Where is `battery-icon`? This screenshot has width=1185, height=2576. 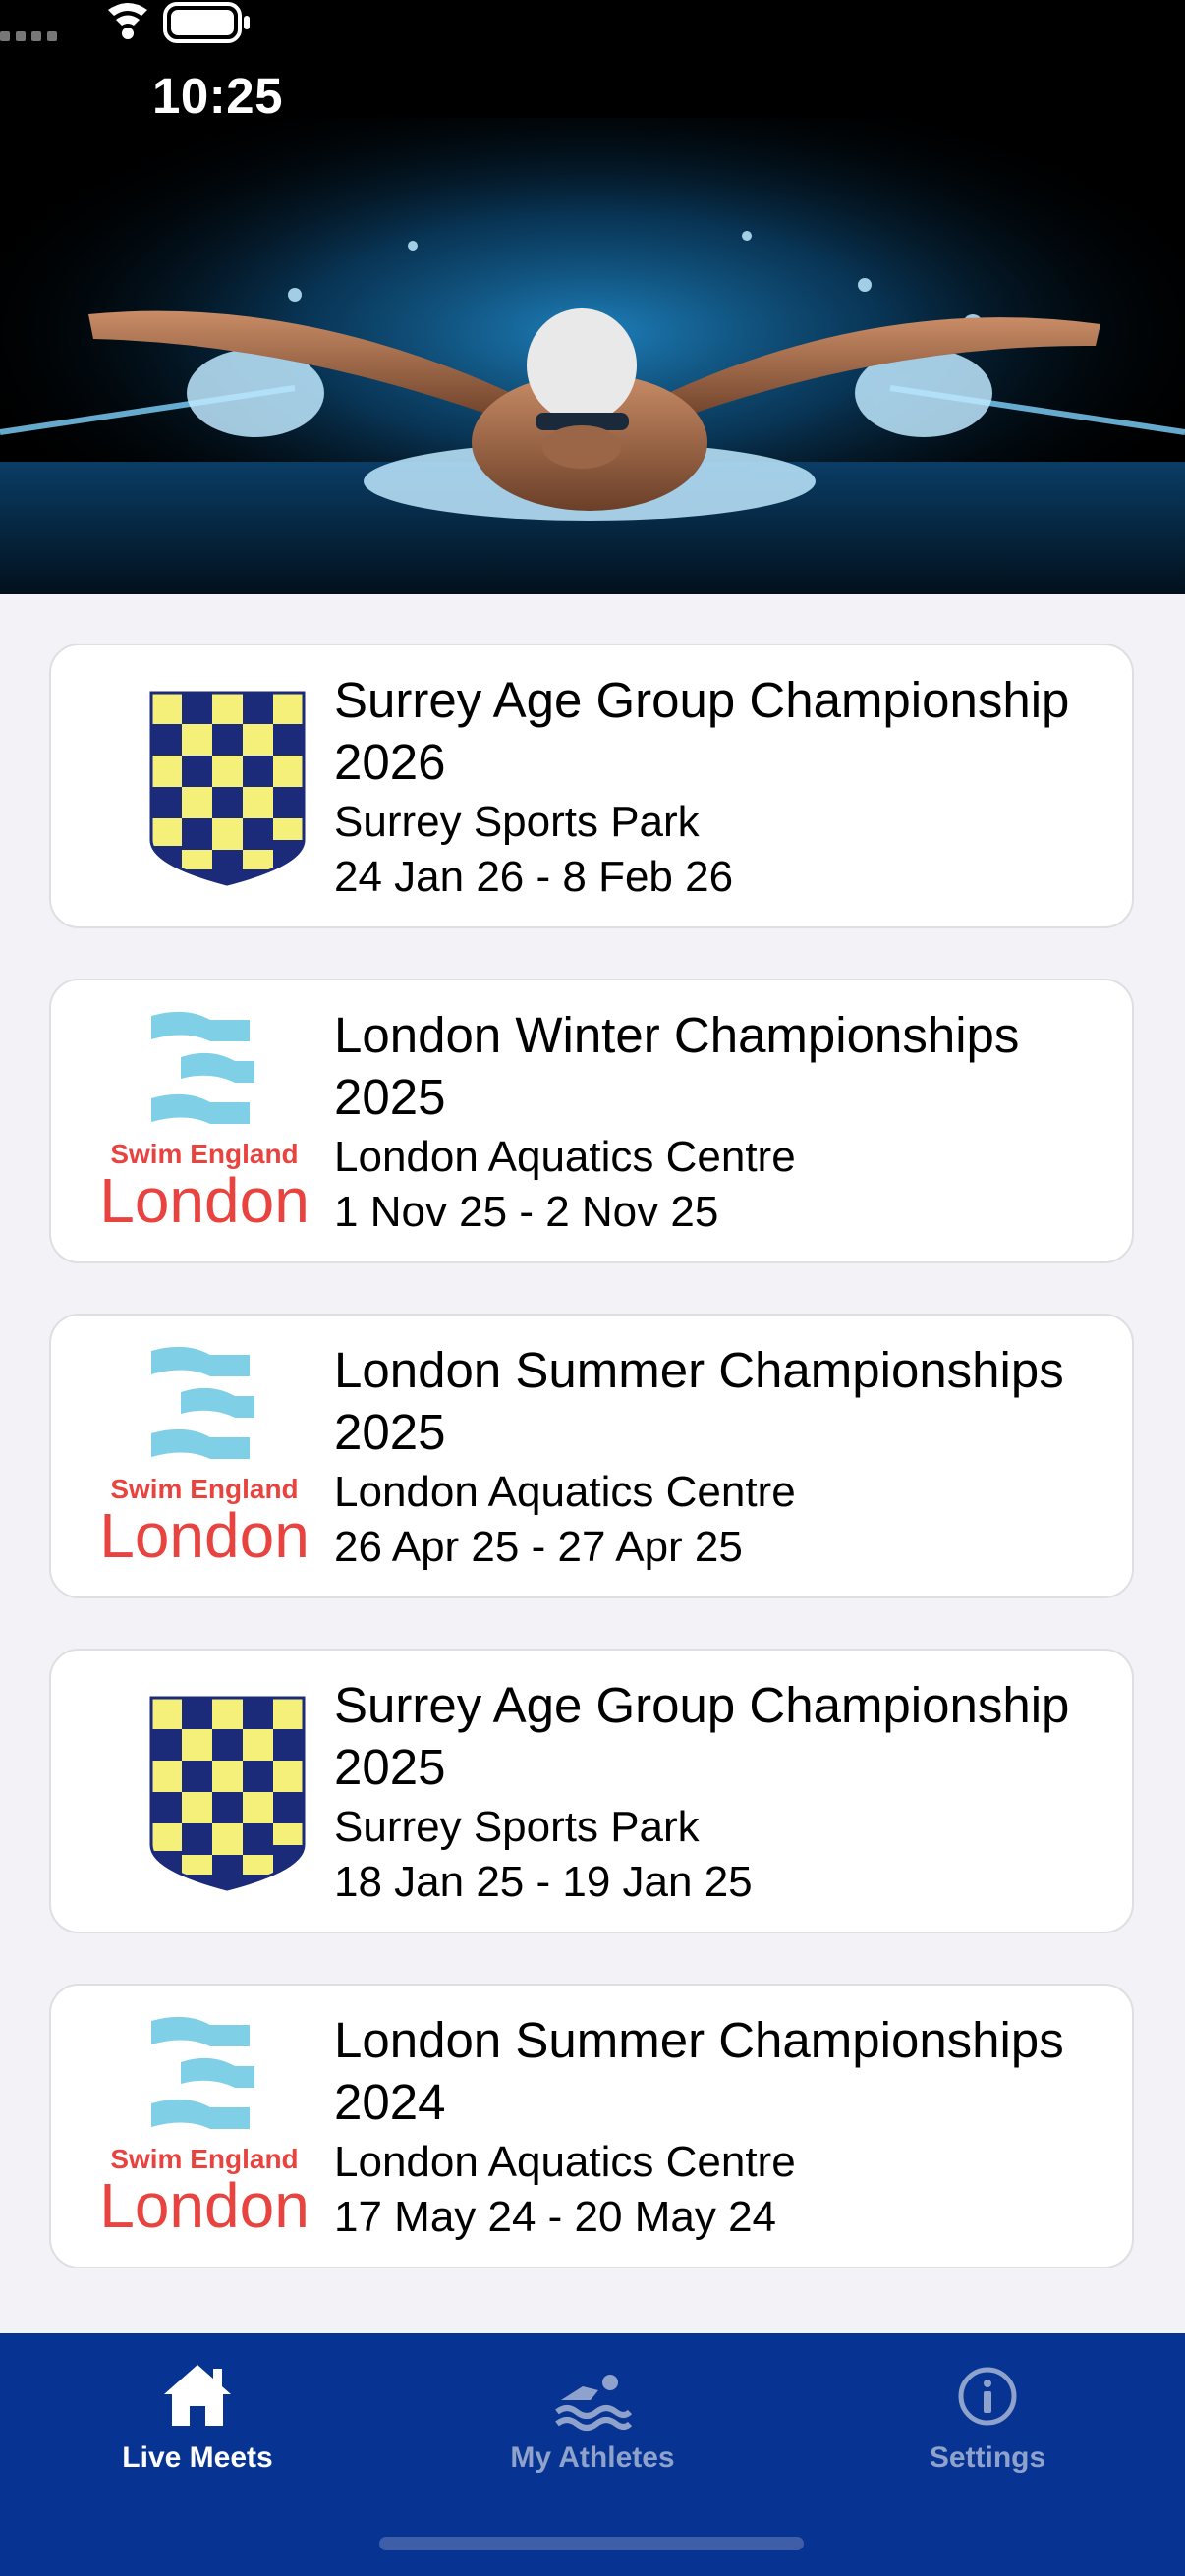 battery-icon is located at coordinates (207, 22).